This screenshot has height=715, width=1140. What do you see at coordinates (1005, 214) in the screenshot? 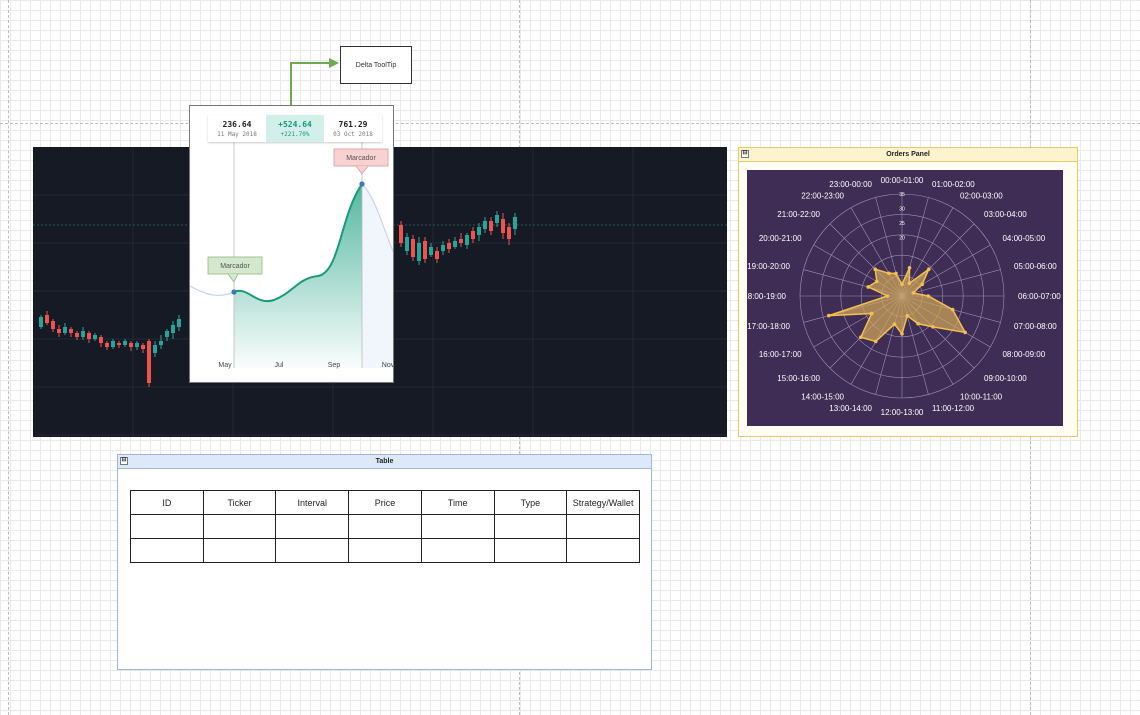
I see `radar-category-label: 03:00-04:00` at bounding box center [1005, 214].